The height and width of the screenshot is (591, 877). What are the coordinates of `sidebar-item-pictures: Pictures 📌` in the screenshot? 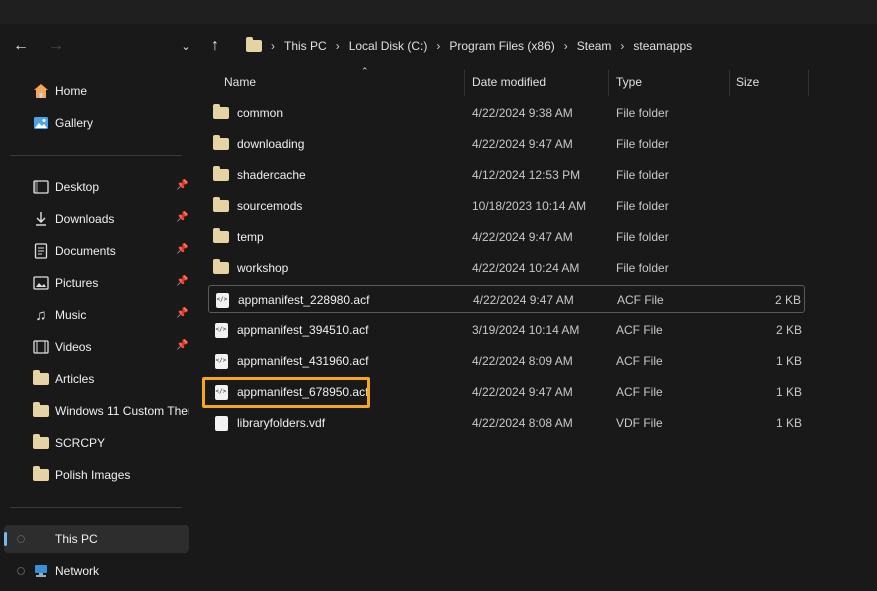 It's located at (96, 283).